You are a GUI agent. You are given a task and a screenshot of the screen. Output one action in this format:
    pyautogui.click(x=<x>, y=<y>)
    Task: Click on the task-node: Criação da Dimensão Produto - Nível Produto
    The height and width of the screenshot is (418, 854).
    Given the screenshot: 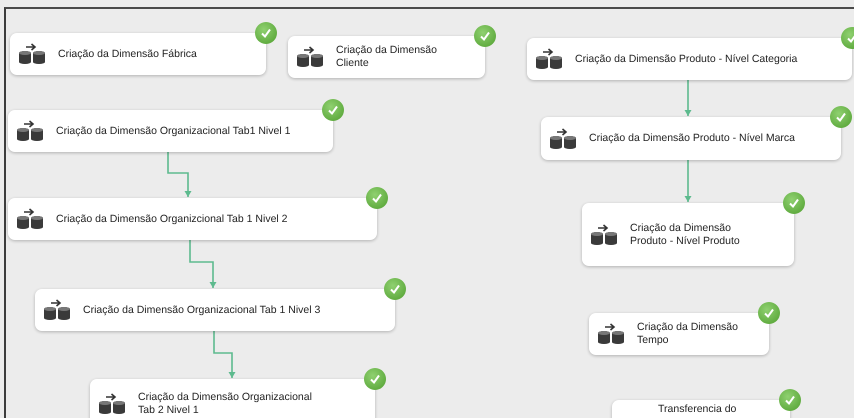 What is the action you would take?
    pyautogui.click(x=688, y=234)
    